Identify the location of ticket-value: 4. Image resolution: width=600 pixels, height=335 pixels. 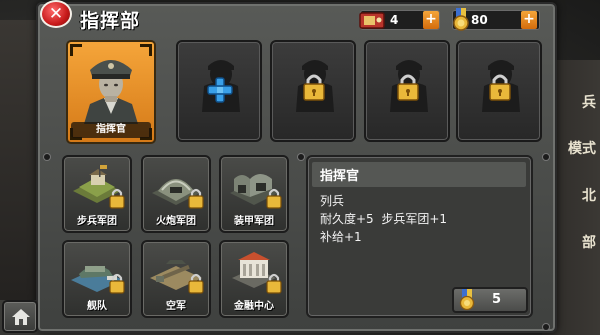
(394, 20).